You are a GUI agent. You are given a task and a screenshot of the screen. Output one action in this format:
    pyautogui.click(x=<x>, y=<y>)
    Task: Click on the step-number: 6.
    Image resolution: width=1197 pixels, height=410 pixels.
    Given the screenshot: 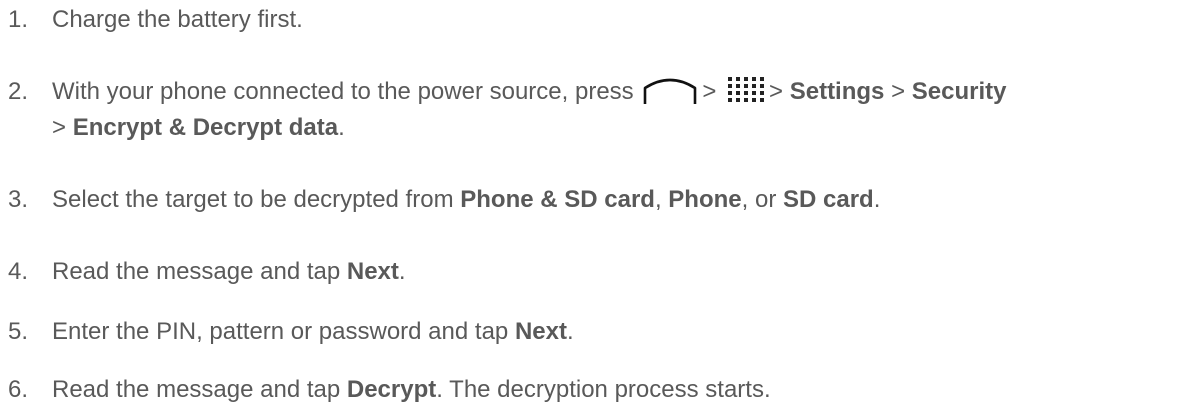 What is the action you would take?
    pyautogui.click(x=18, y=389)
    